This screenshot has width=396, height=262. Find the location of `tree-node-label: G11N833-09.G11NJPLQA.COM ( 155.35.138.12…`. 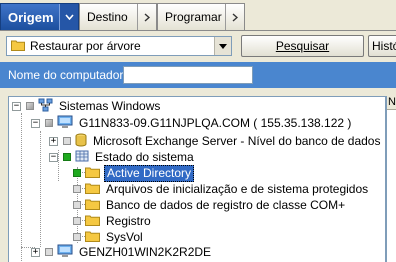

tree-node-label: G11N833-09.G11NJPLQA.COM ( 155.35.138.12… is located at coordinates (215, 122).